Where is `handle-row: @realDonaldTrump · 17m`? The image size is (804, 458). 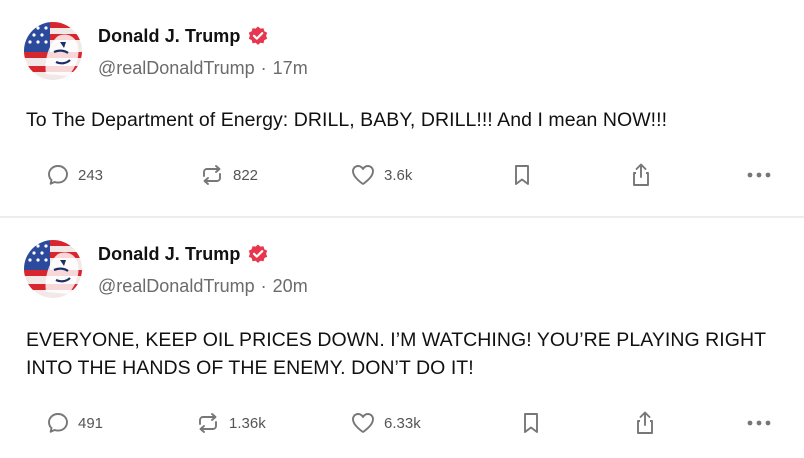
handle-row: @realDonaldTrump · 17m is located at coordinates (203, 68).